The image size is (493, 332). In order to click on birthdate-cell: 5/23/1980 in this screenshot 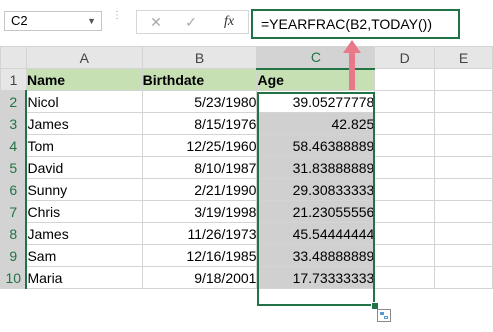, I will do `click(199, 101)`.